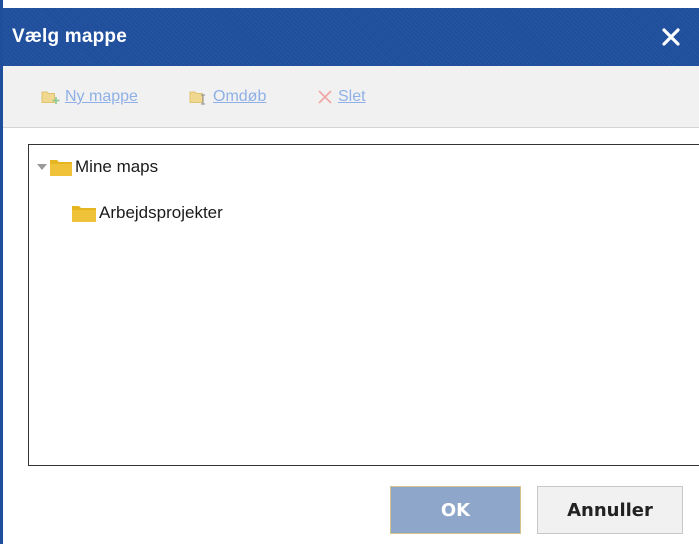 This screenshot has width=699, height=544. What do you see at coordinates (117, 166) in the screenshot?
I see `tree-node-label: Mine maps` at bounding box center [117, 166].